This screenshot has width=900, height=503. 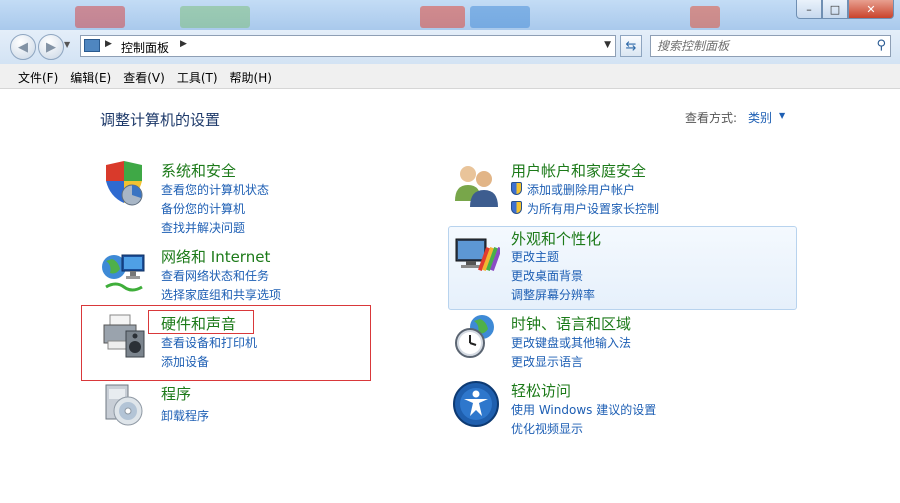 I want to click on link-uninstall-program: 卸载程序, so click(x=185, y=415).